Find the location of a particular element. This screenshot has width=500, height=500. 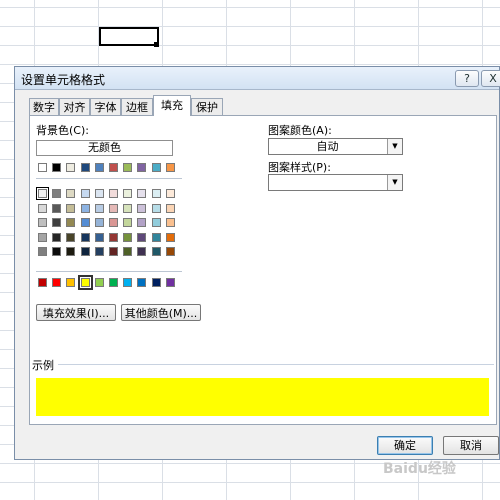

tab-fill: 填充 is located at coordinates (172, 105).